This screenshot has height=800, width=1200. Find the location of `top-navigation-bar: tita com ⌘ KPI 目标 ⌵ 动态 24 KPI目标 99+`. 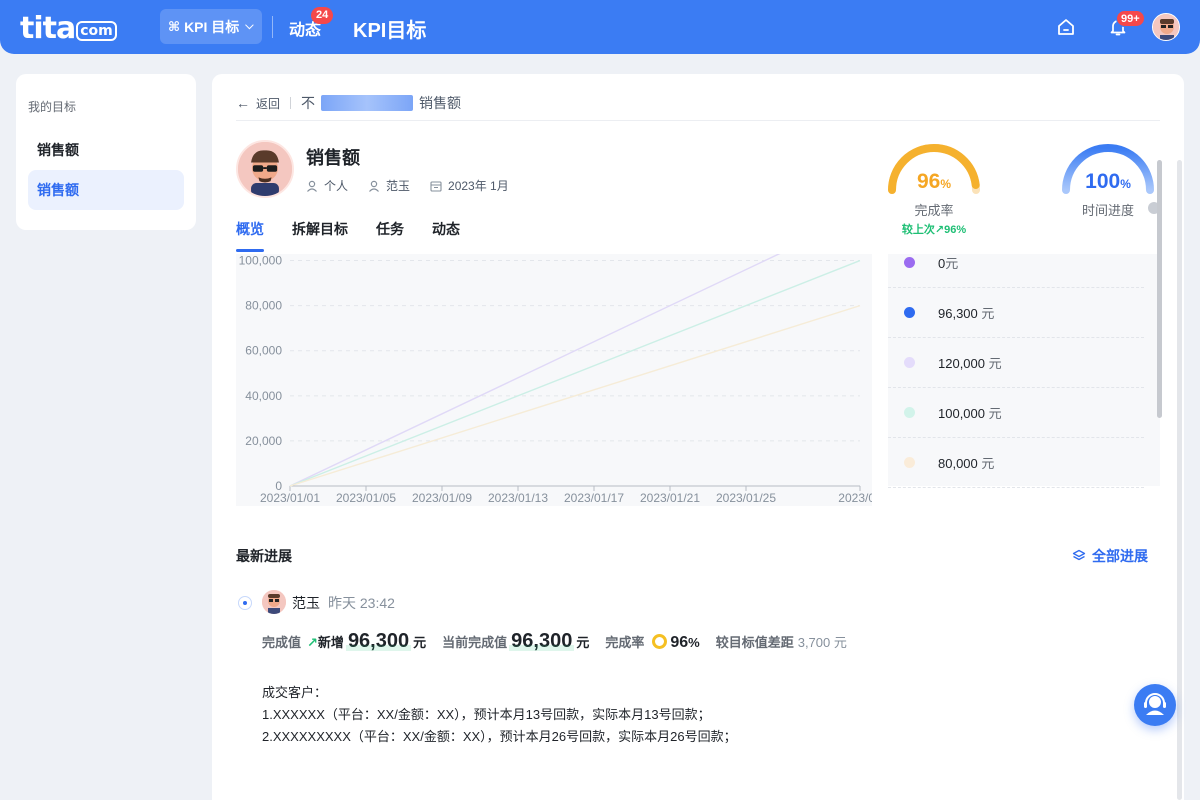

top-navigation-bar: tita com ⌘ KPI 目标 ⌵ 动态 24 KPI目标 99+ is located at coordinates (600, 27).